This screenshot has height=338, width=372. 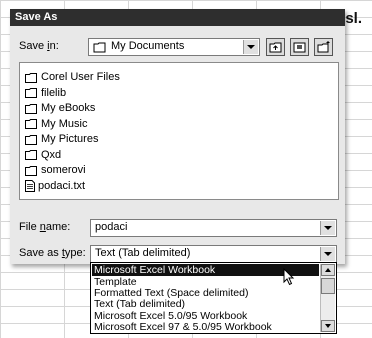 What do you see at coordinates (327, 298) in the screenshot?
I see `options-scrollbar` at bounding box center [327, 298].